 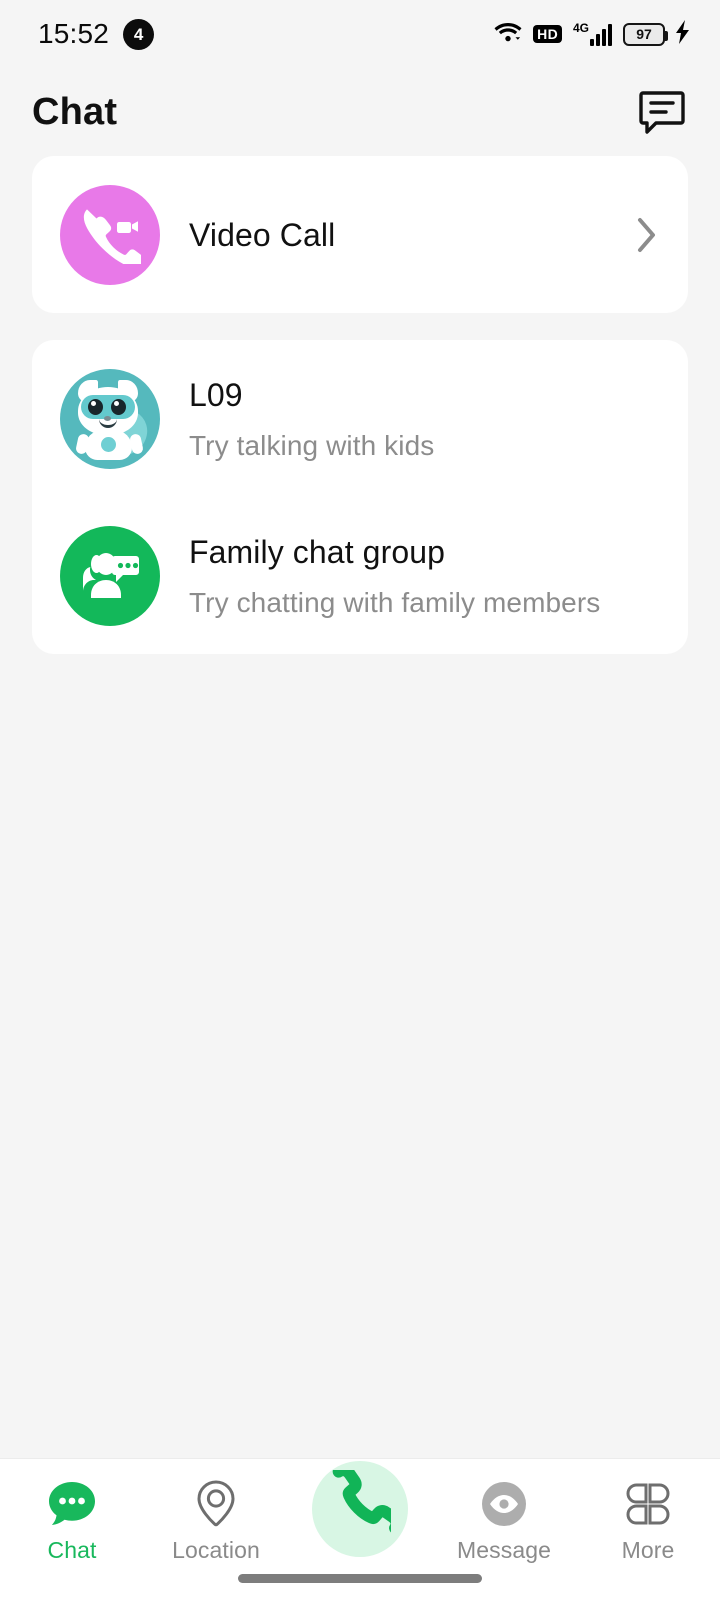 What do you see at coordinates (504, 1504) in the screenshot?
I see `eye-circle-icon` at bounding box center [504, 1504].